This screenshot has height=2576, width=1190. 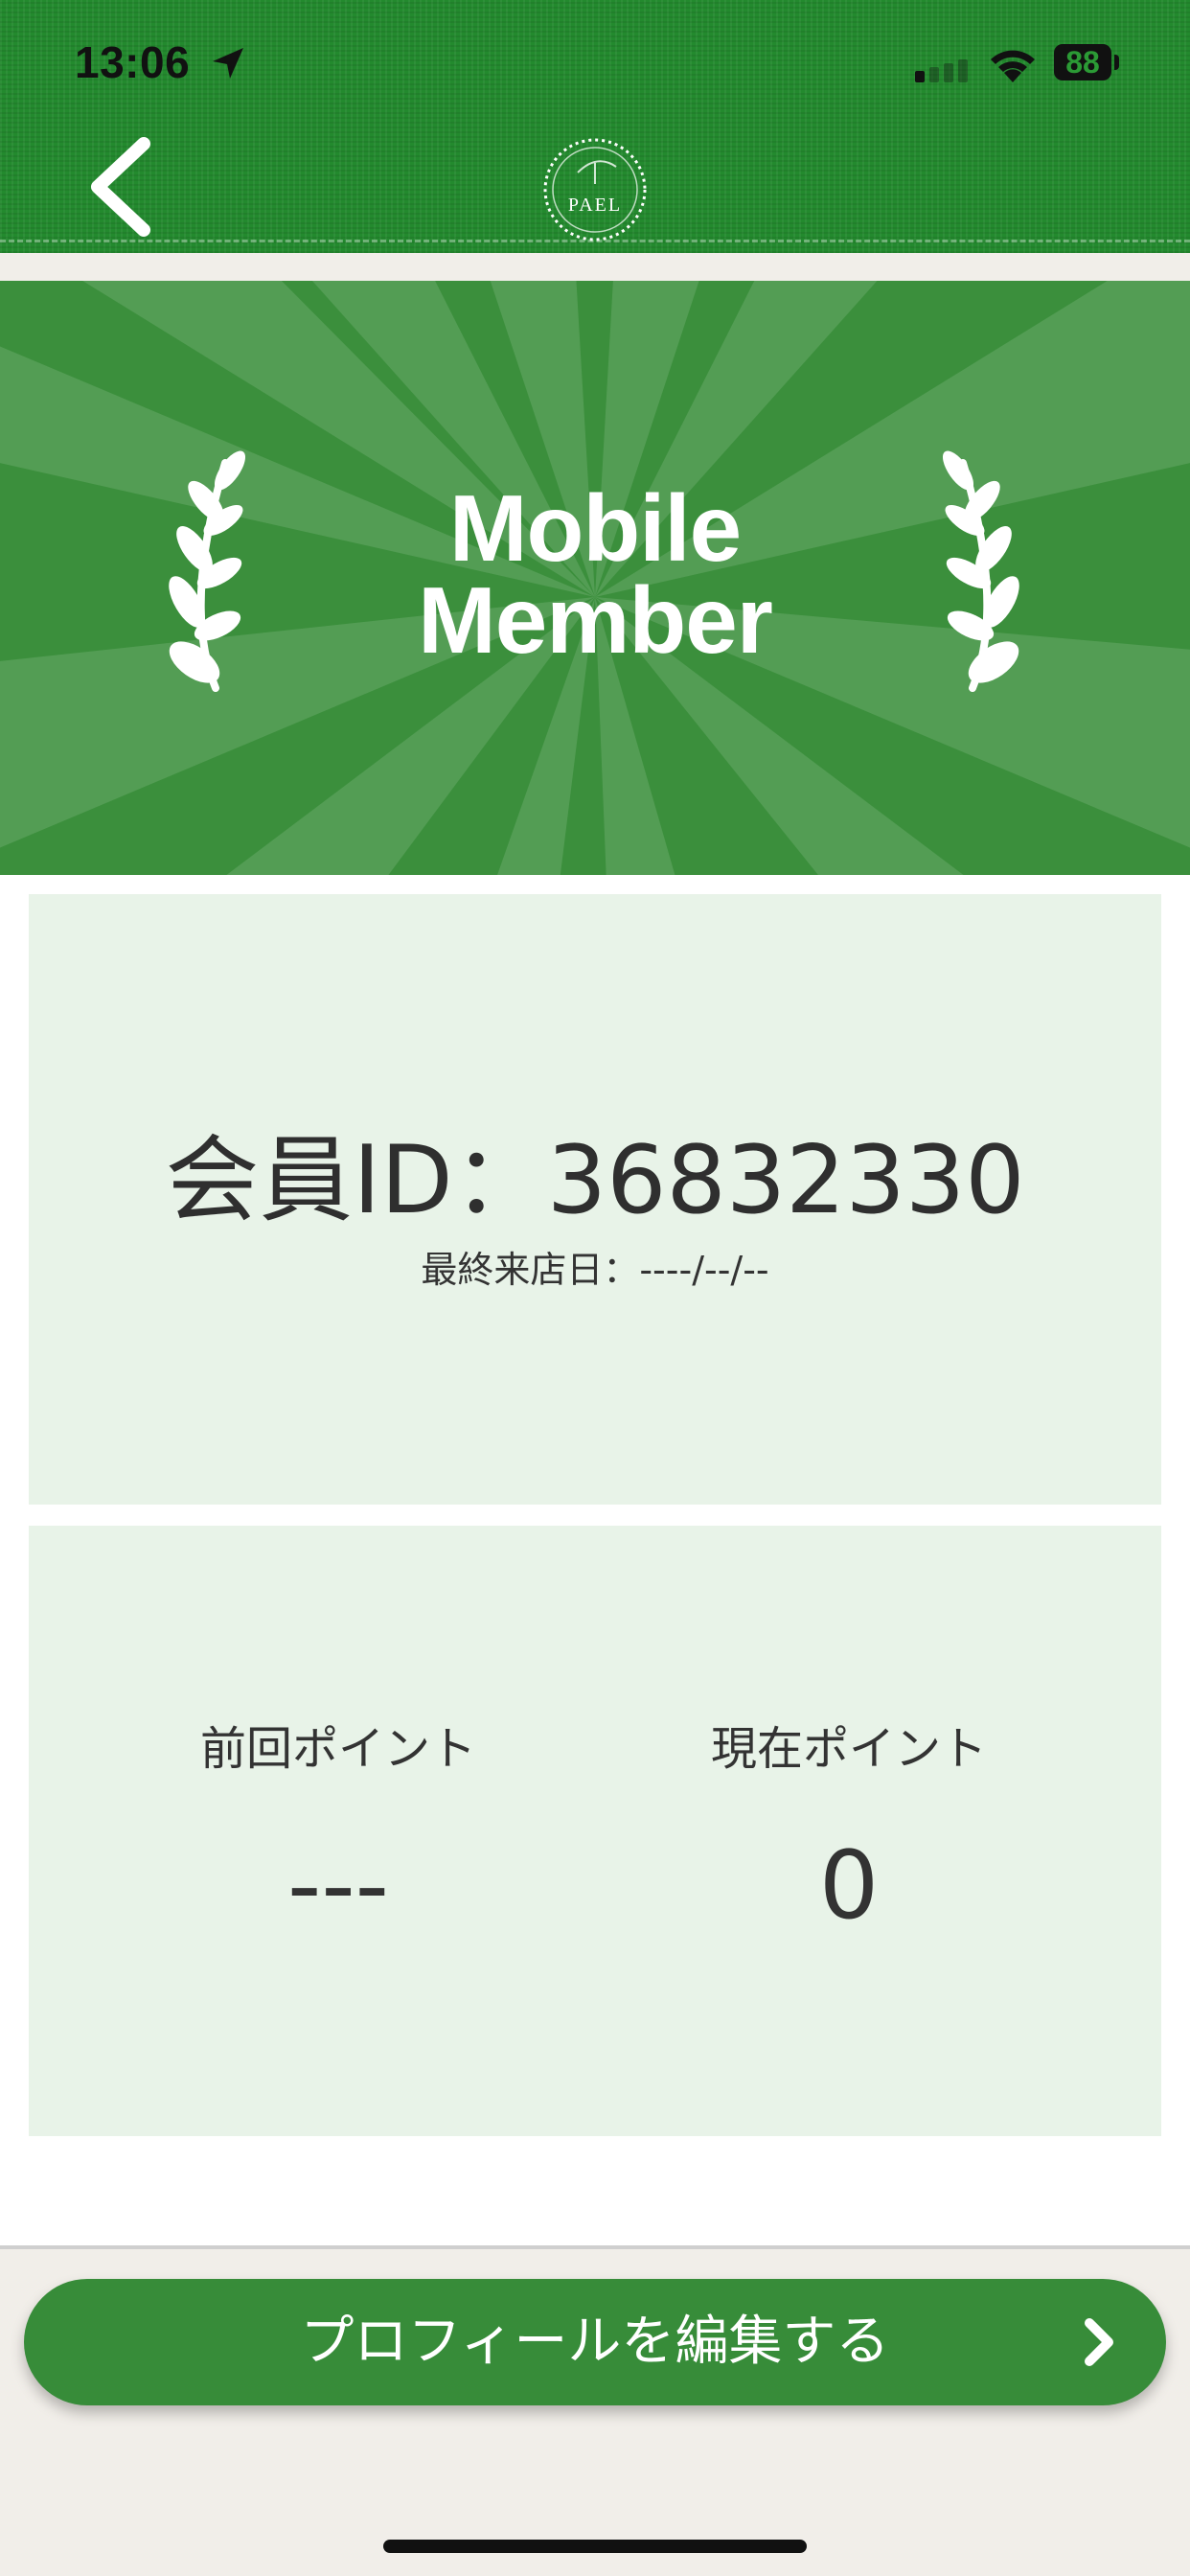 What do you see at coordinates (338, 1749) in the screenshot?
I see `previous-points-label: 前回ポイント` at bounding box center [338, 1749].